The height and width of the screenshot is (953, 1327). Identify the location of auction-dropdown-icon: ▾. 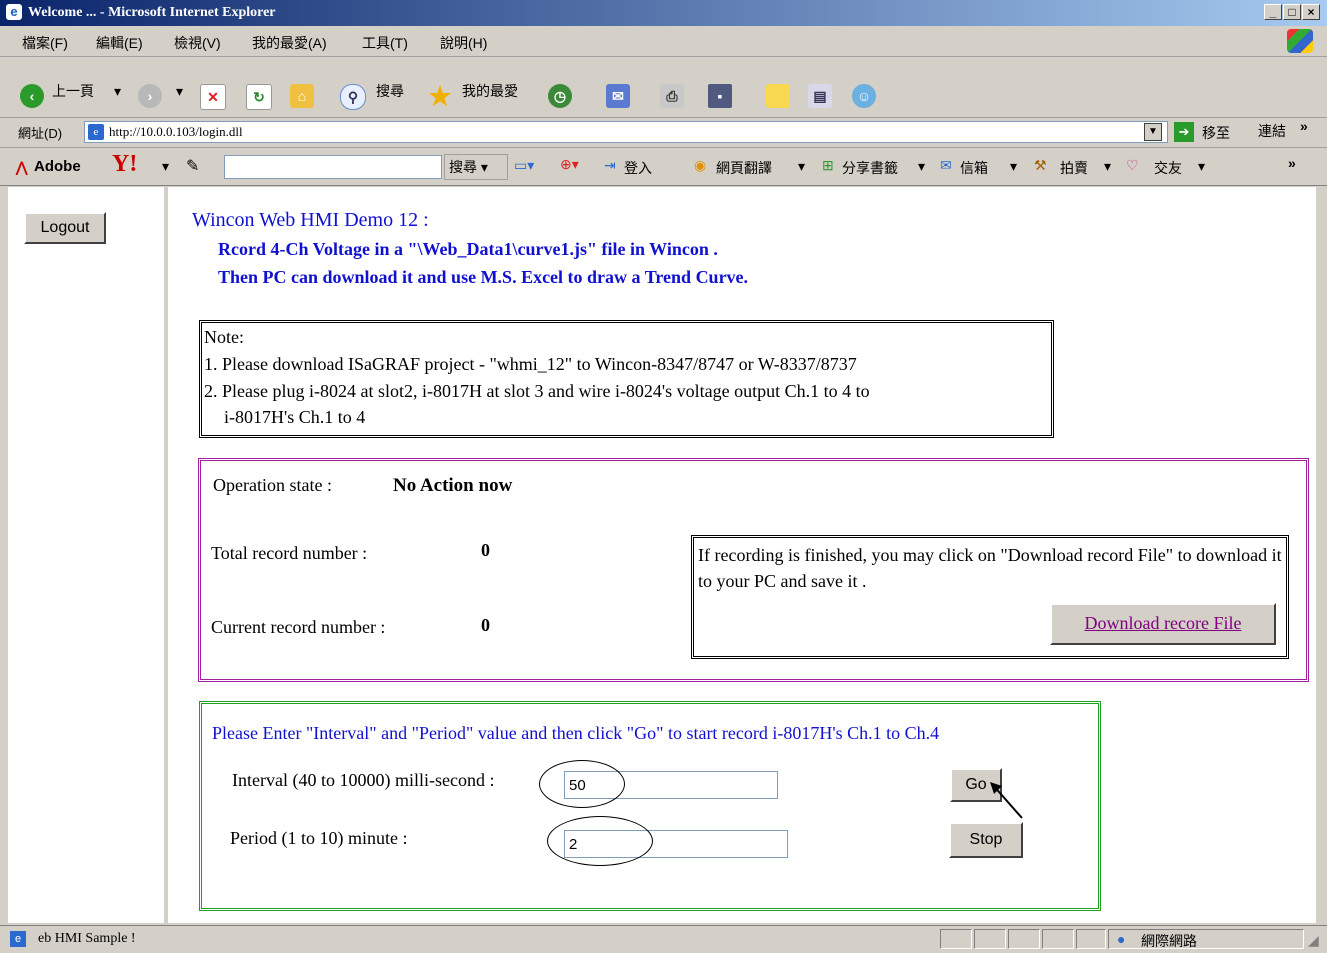
(1107, 166).